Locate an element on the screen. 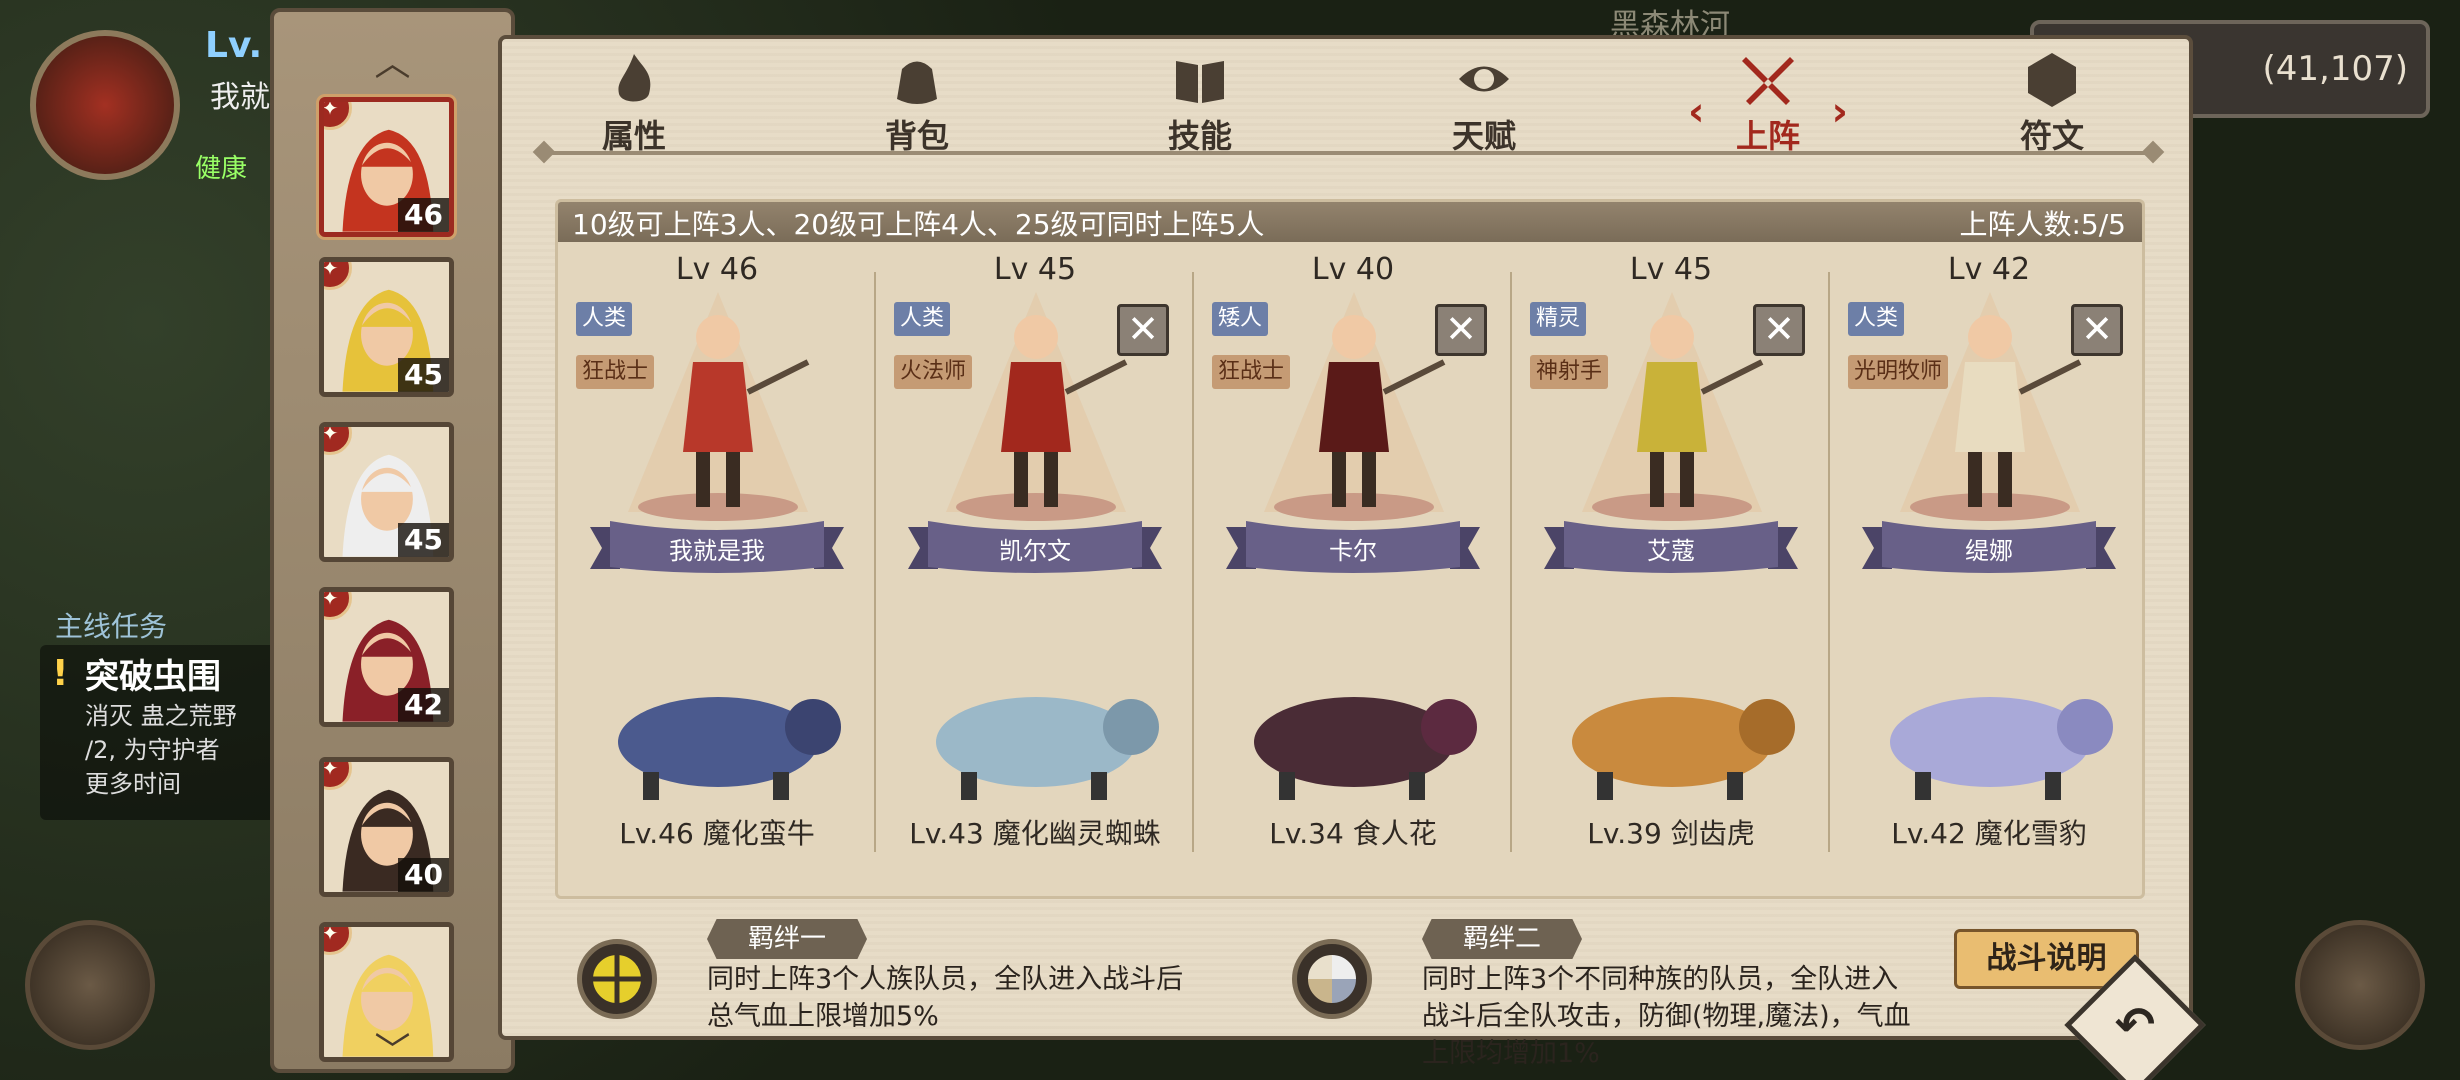  lineup-slot: Lv 42 人类 光明牧师 ✕ 缇娜 Lv.42 魔化雪豹 is located at coordinates (1989, 567).